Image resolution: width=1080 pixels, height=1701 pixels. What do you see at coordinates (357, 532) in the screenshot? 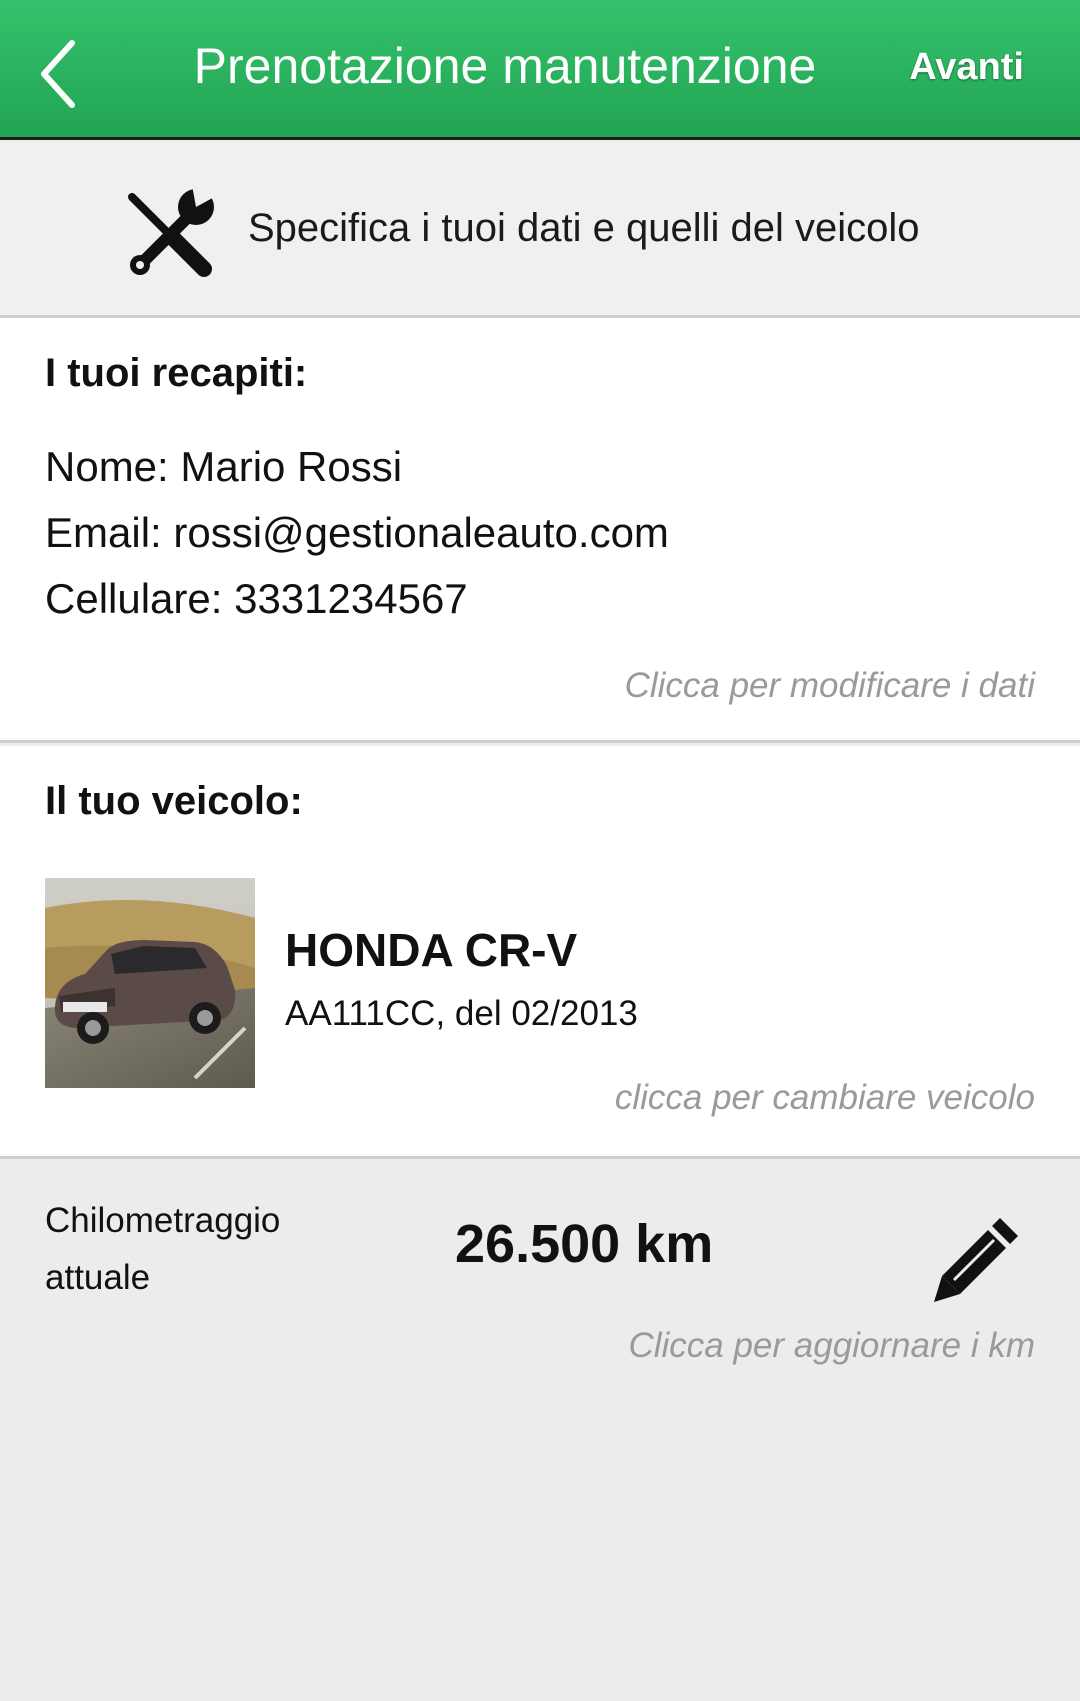
I see `contact-email: Email: rossi@gestionaleauto.com` at bounding box center [357, 532].